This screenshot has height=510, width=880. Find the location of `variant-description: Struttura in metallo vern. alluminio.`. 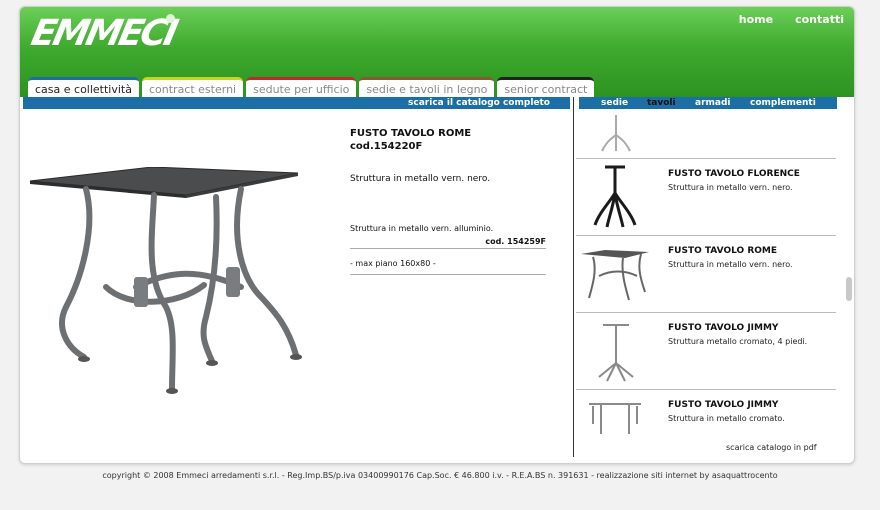

variant-description: Struttura in metallo vern. alluminio. is located at coordinates (422, 228).